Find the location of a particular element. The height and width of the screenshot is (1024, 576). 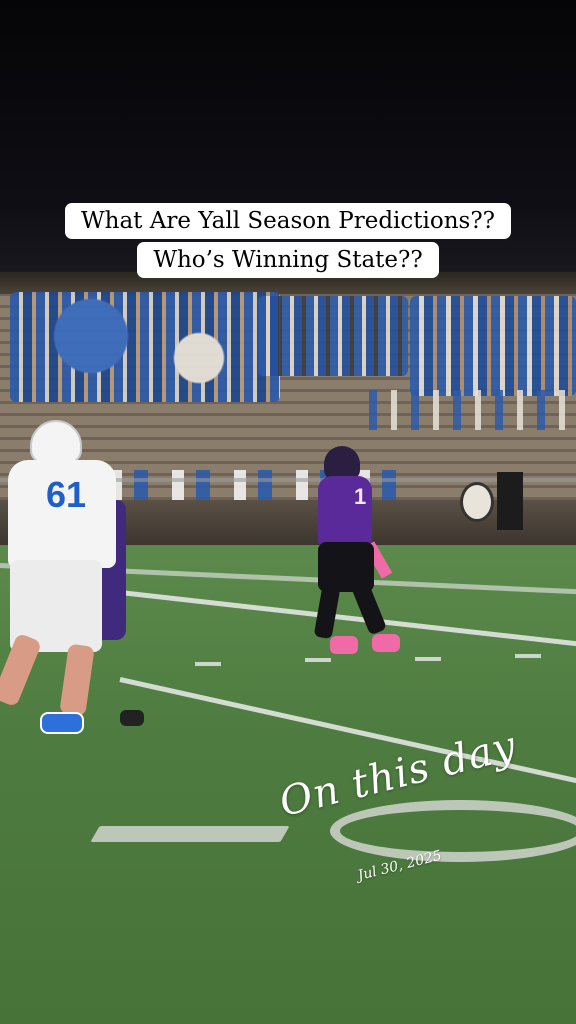

caption-line-1: What Are Yall Season Predictions?? is located at coordinates (288, 221).